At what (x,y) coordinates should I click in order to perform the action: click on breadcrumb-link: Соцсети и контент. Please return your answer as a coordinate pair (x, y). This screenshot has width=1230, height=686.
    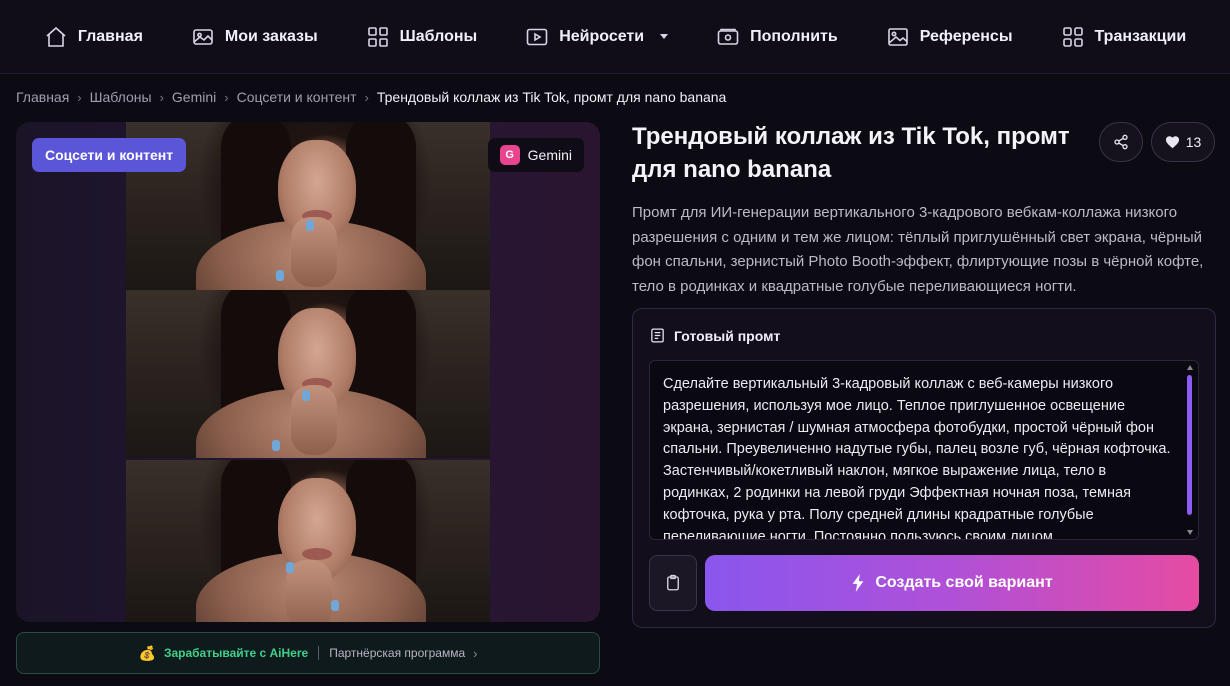
    Looking at the image, I should click on (297, 97).